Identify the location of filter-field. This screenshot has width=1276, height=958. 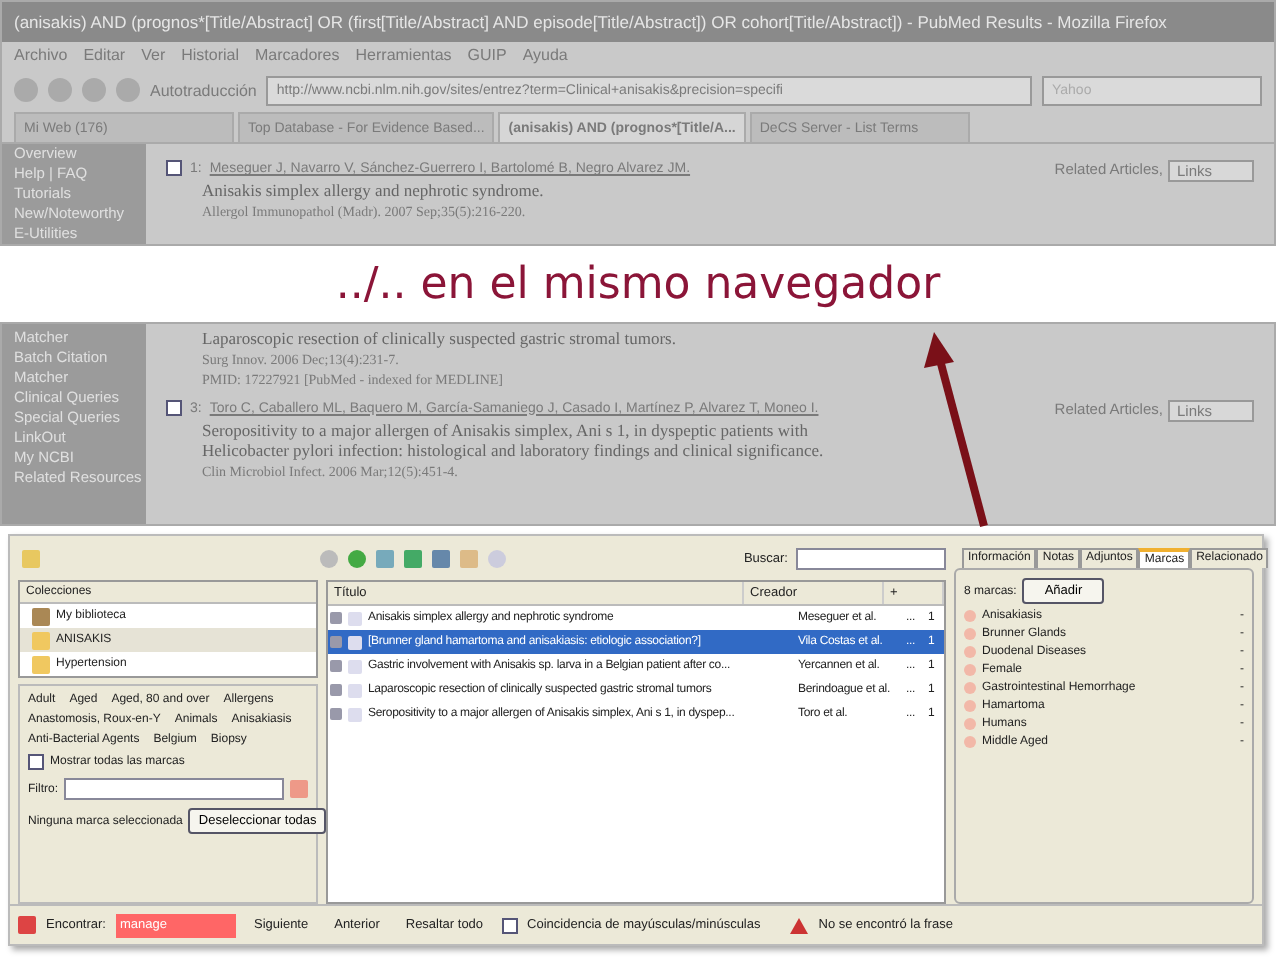
(174, 789).